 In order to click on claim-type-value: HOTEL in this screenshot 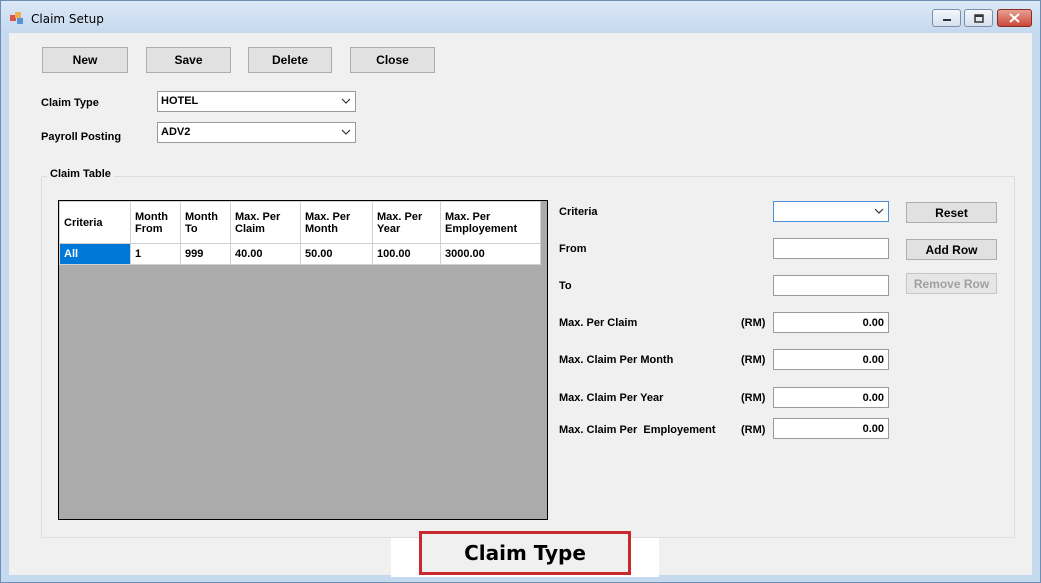, I will do `click(180, 101)`.